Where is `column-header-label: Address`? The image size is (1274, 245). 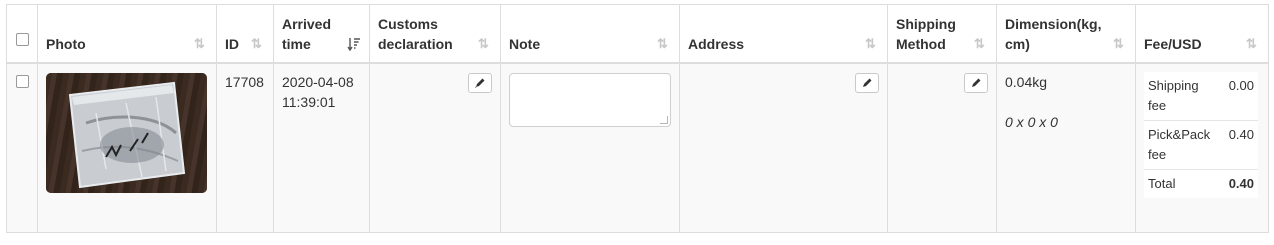
column-header-label: Address is located at coordinates (716, 43).